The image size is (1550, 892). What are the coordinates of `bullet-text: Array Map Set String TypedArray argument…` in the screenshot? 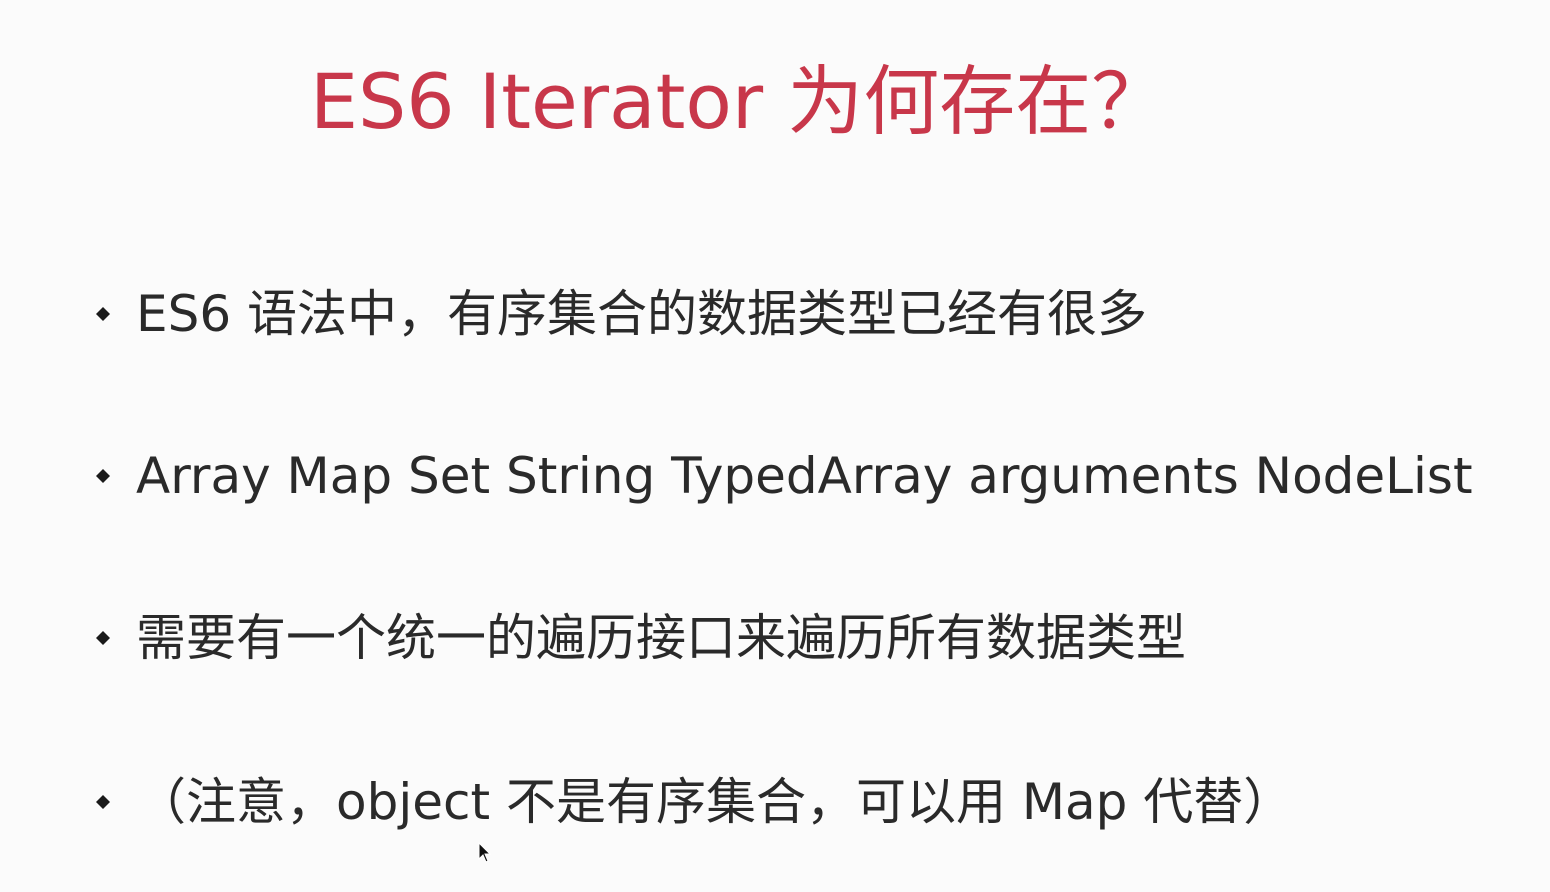 It's located at (804, 476).